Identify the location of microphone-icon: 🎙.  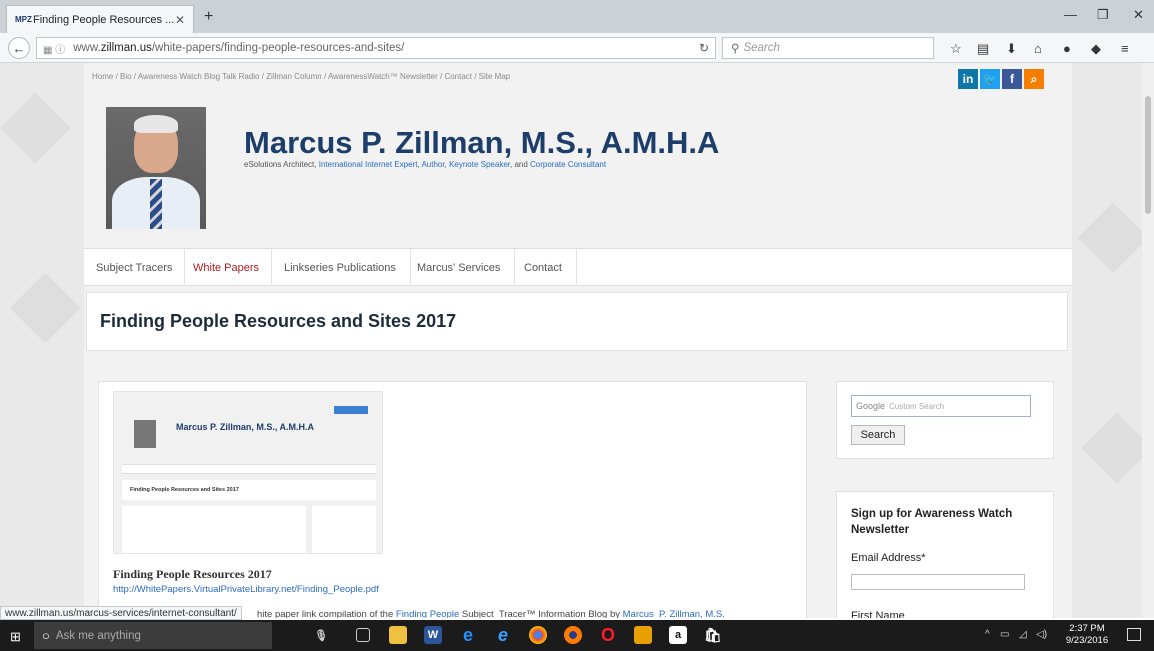
(321, 635).